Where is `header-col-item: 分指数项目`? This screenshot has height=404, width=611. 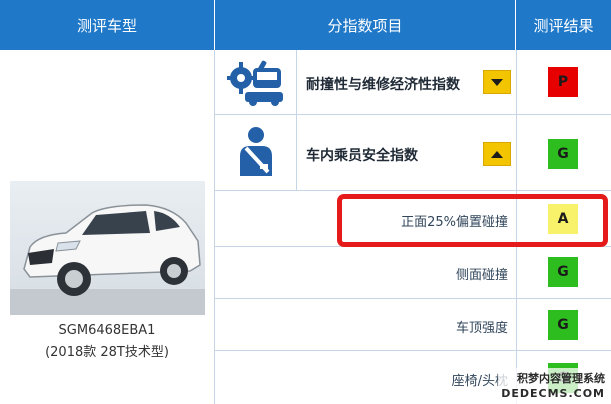 header-col-item: 分指数项目 is located at coordinates (365, 25).